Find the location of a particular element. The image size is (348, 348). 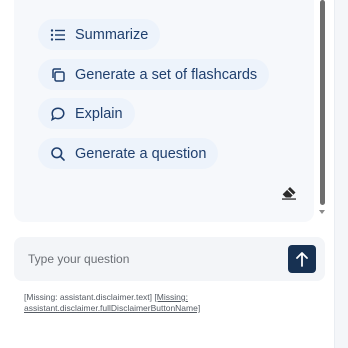

question-input-box is located at coordinates (169, 259).